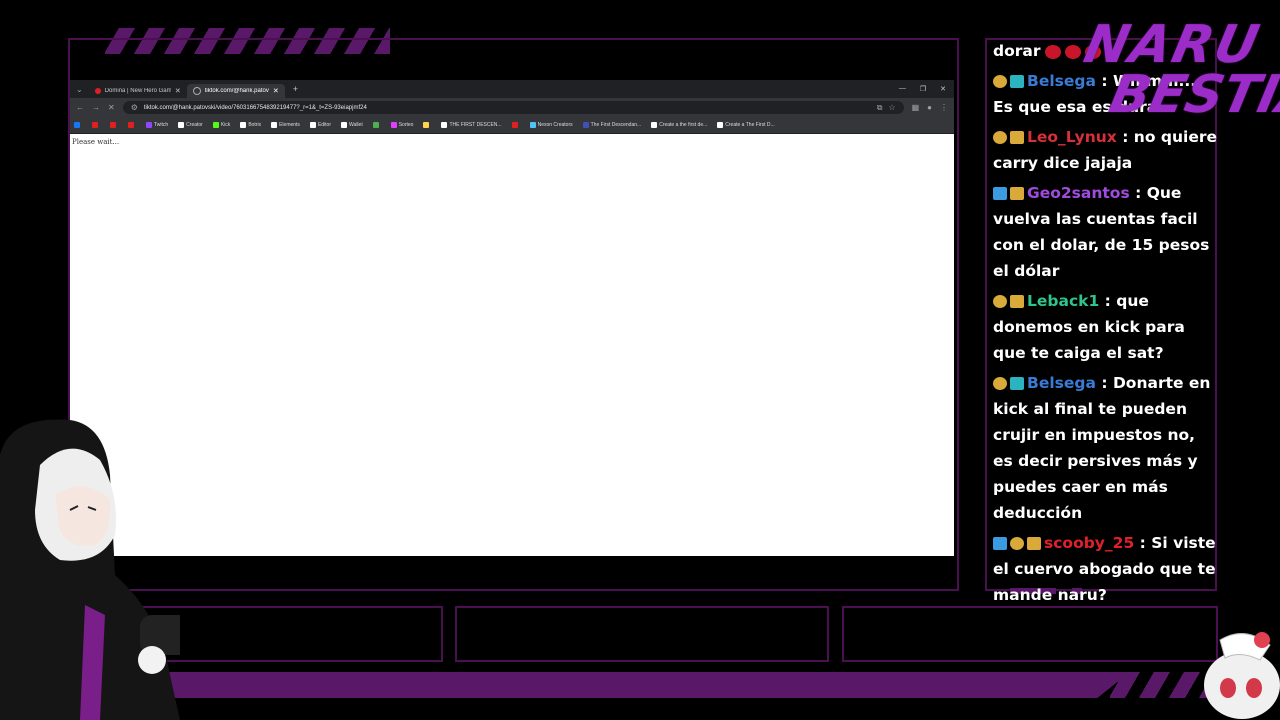  I want to click on bookmark-item: Sorteo, so click(402, 125).